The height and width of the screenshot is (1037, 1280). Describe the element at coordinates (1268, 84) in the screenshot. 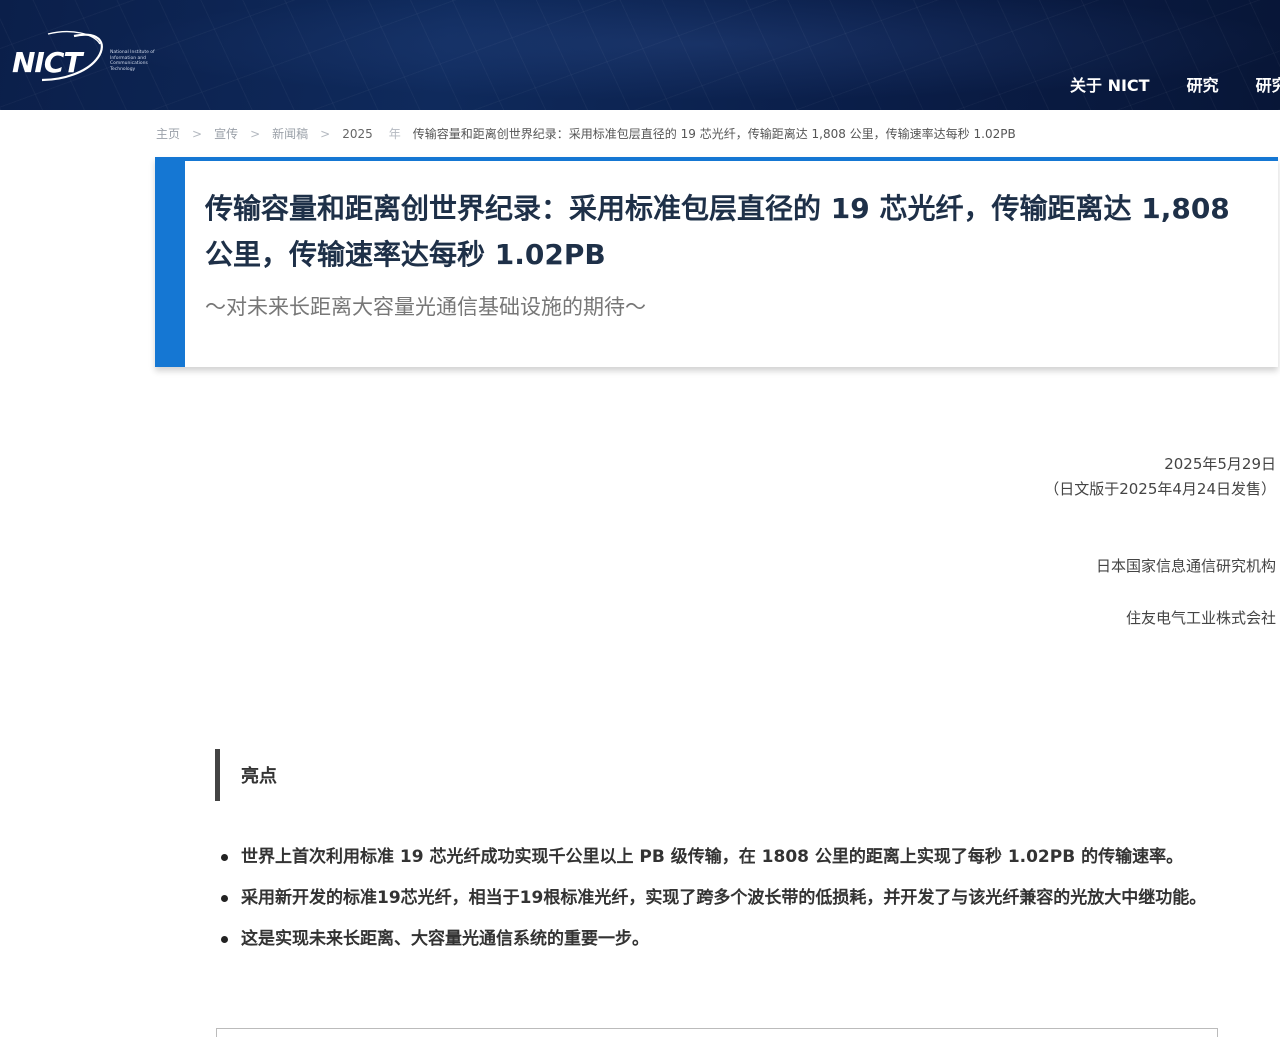

I see `nav-item-research-2: 研究` at that location.